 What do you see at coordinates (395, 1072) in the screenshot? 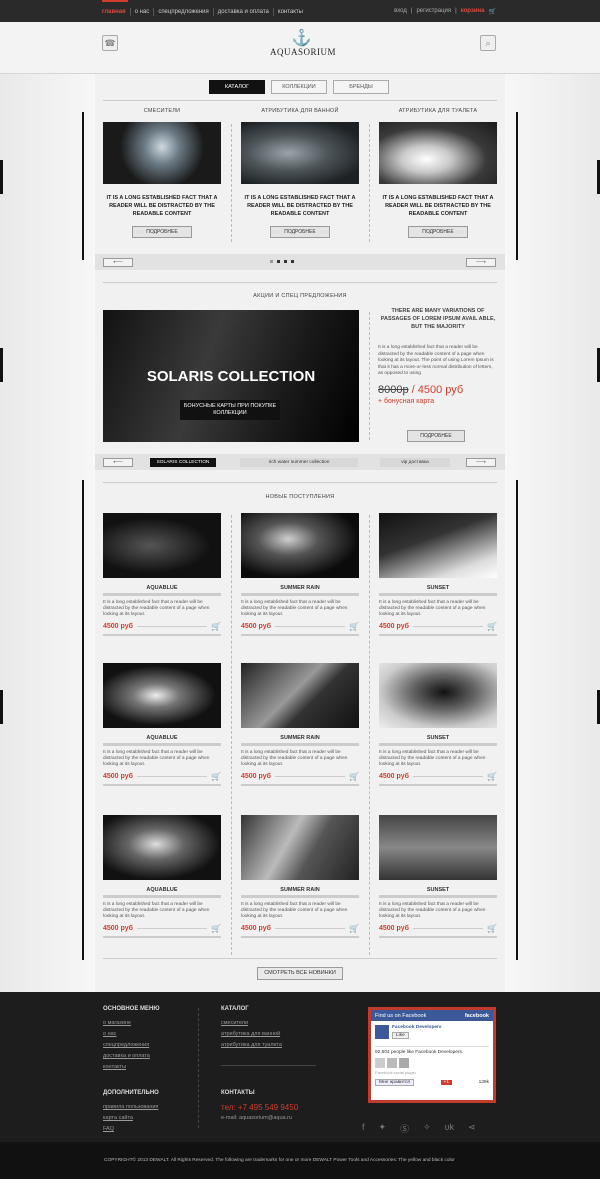
I see `facebook-plugin-label: Facebook social plugin` at bounding box center [395, 1072].